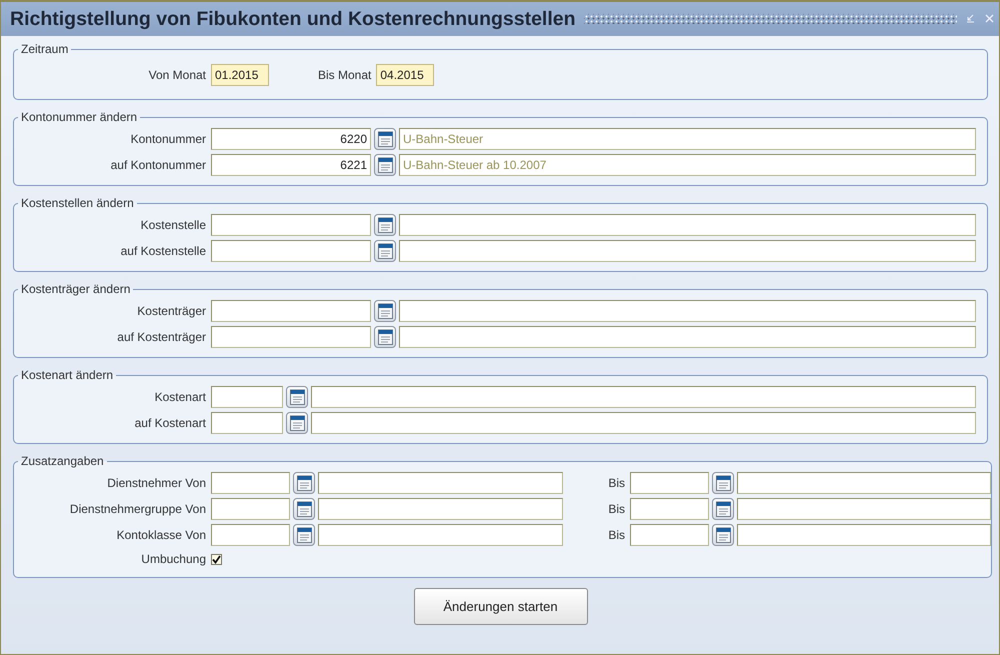 The width and height of the screenshot is (1000, 655). Describe the element at coordinates (137, 509) in the screenshot. I see `field-label: Dienstnehmergruppe Von` at that location.